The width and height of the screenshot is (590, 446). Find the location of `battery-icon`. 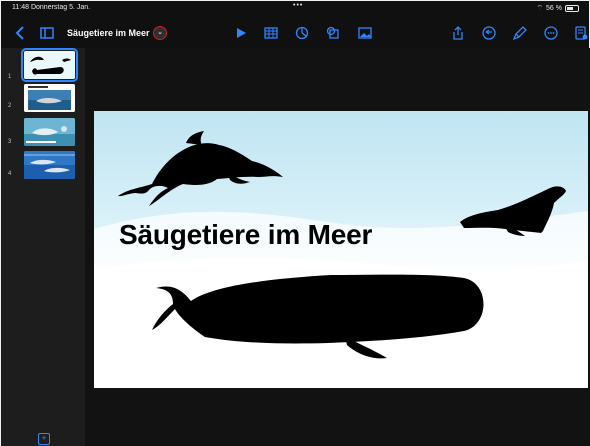

battery-icon is located at coordinates (572, 8).